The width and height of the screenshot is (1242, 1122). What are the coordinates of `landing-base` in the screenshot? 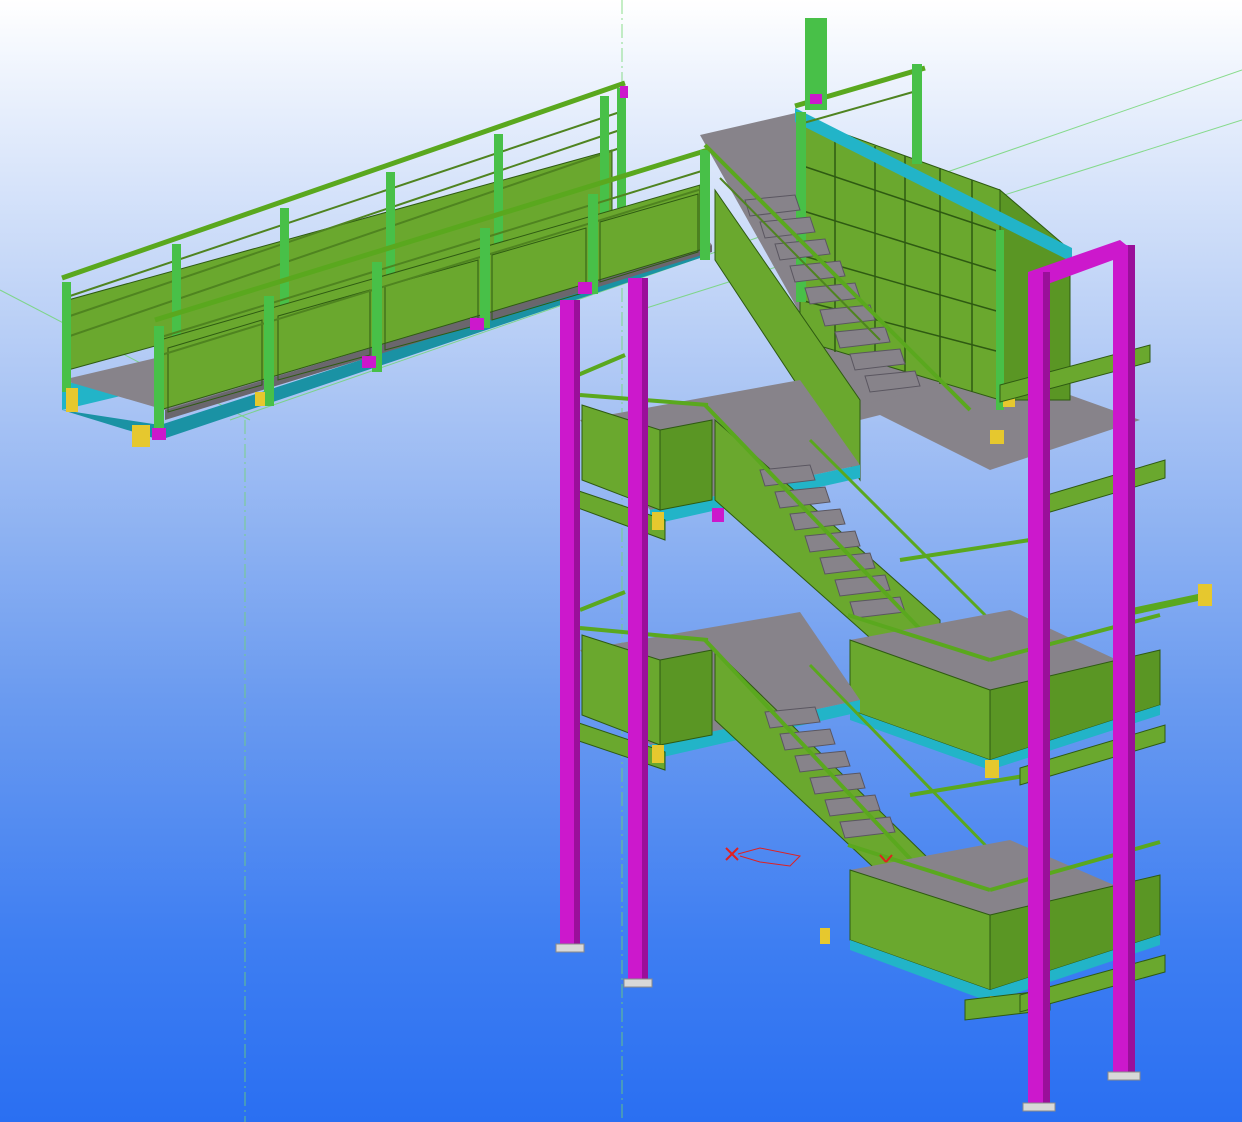 It's located at (718, 515).